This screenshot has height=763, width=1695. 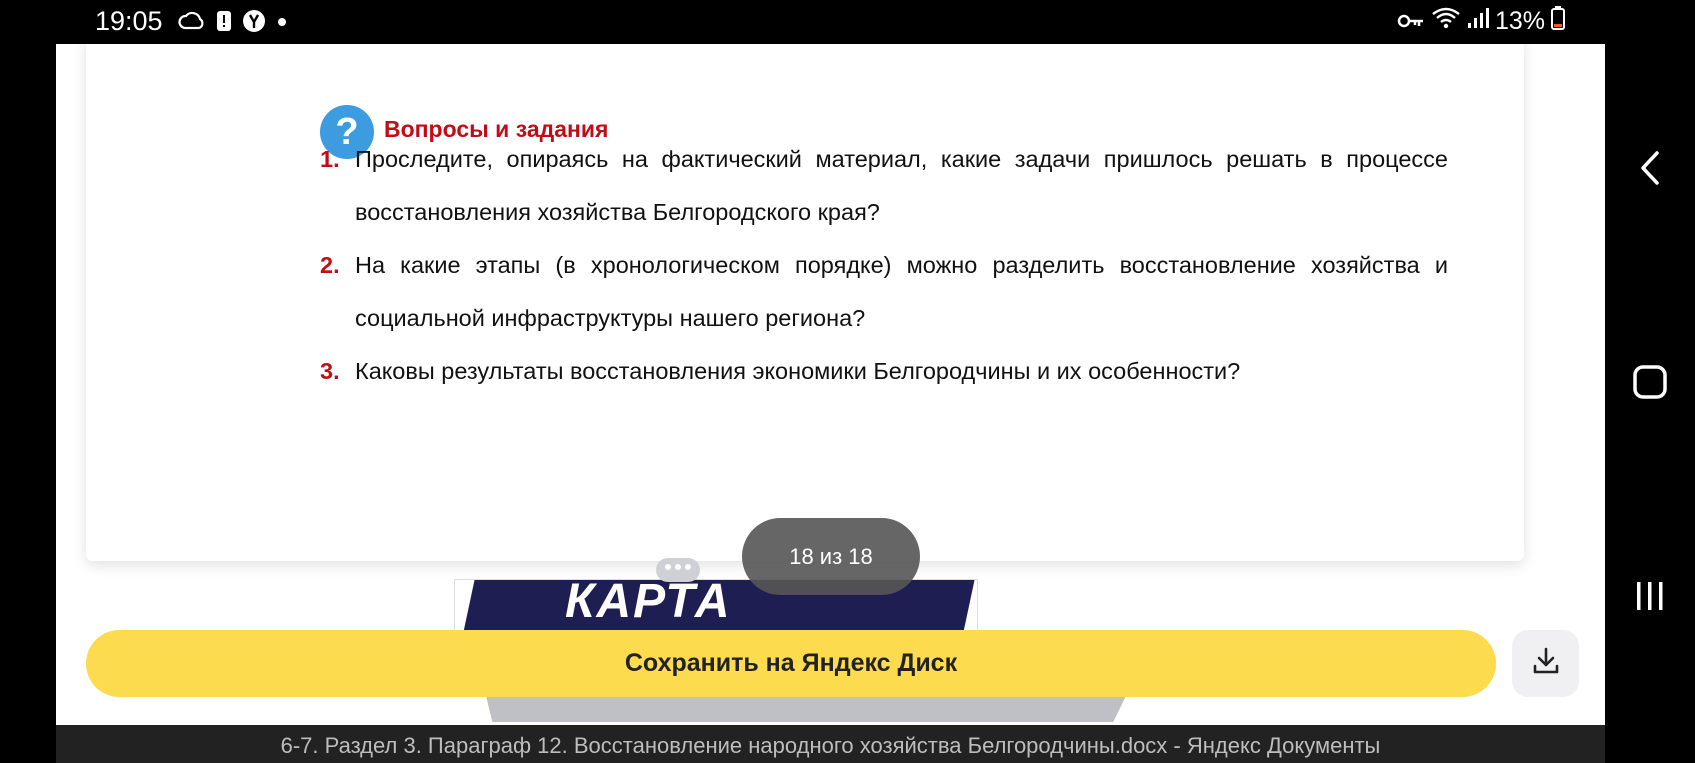 I want to click on recents-button, so click(x=1650, y=598).